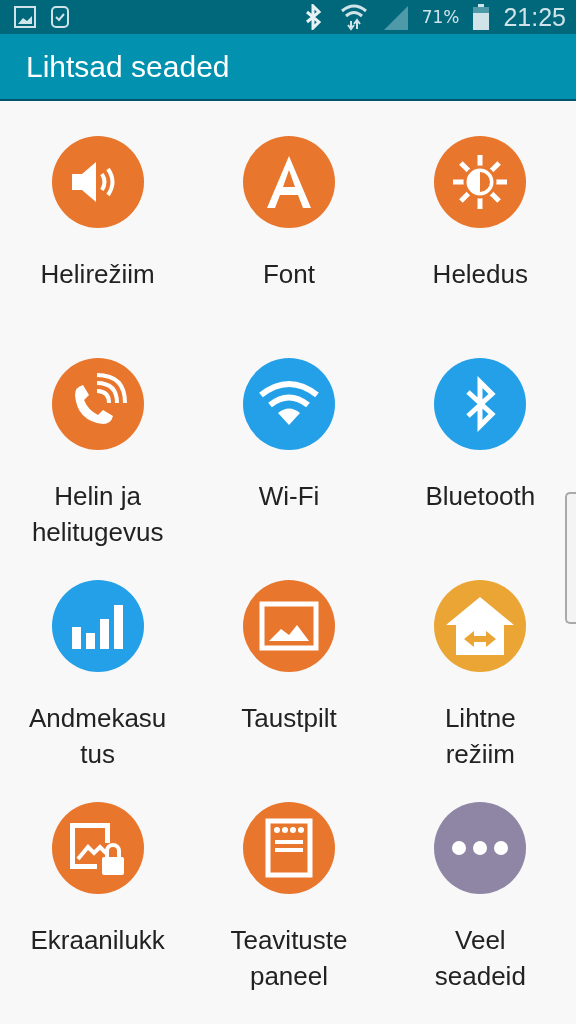 This screenshot has width=576, height=1024. Describe the element at coordinates (440, 17) in the screenshot. I see `battery-percentage: 71%` at that location.